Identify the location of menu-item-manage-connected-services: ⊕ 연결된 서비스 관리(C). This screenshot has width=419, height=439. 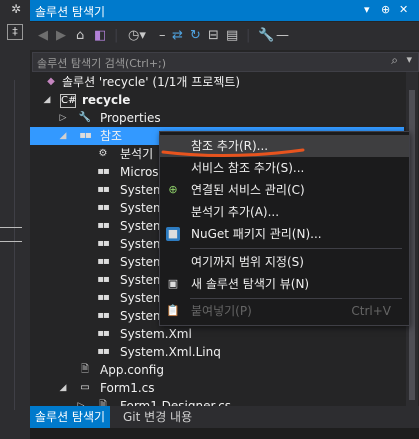
(284, 190).